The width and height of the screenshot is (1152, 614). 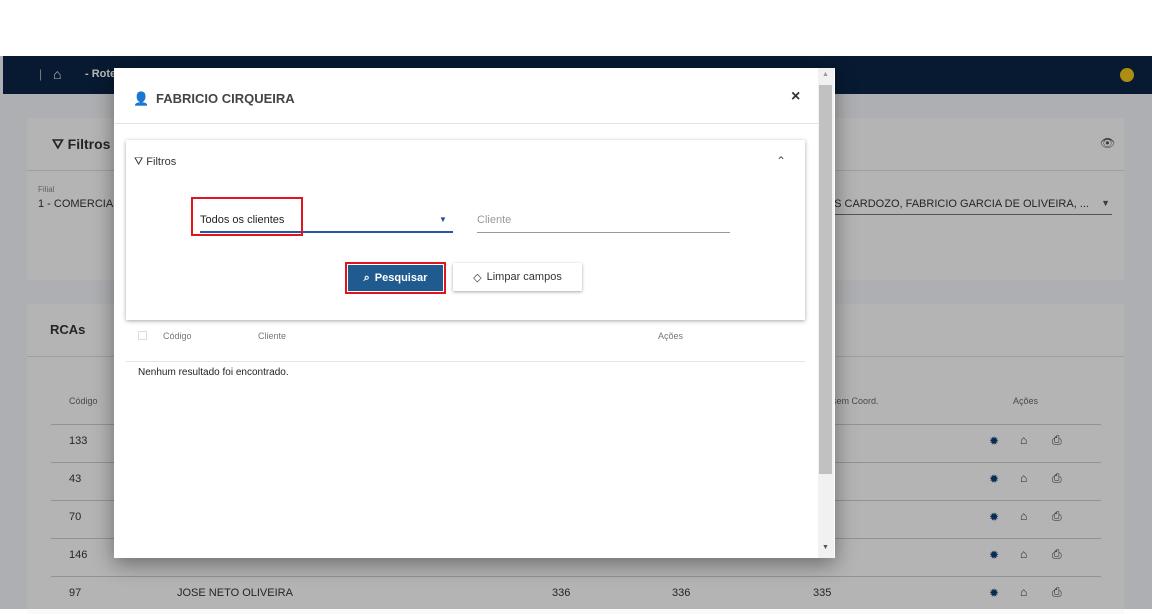 I want to click on filter-icon: ⛛, so click(x=140, y=162).